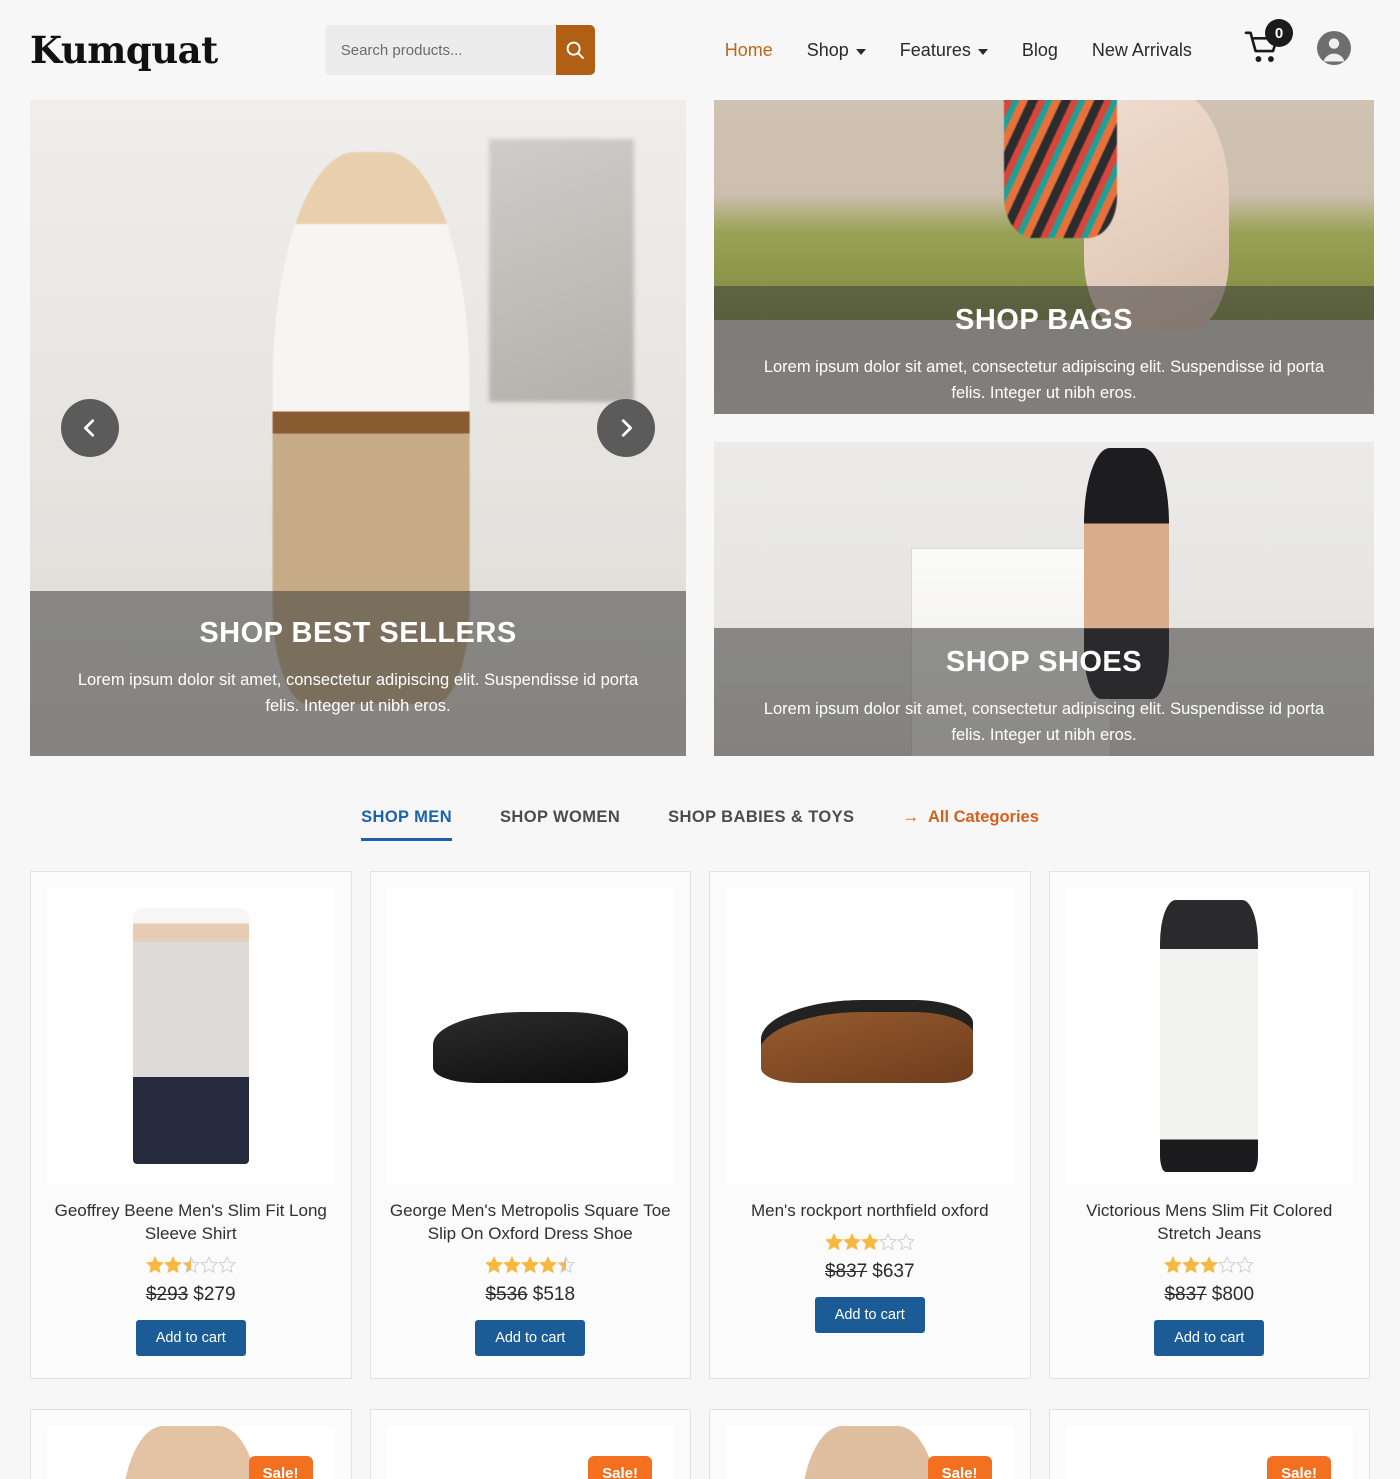 The width and height of the screenshot is (1400, 1479). I want to click on nav-item-label: Shop, so click(827, 49).